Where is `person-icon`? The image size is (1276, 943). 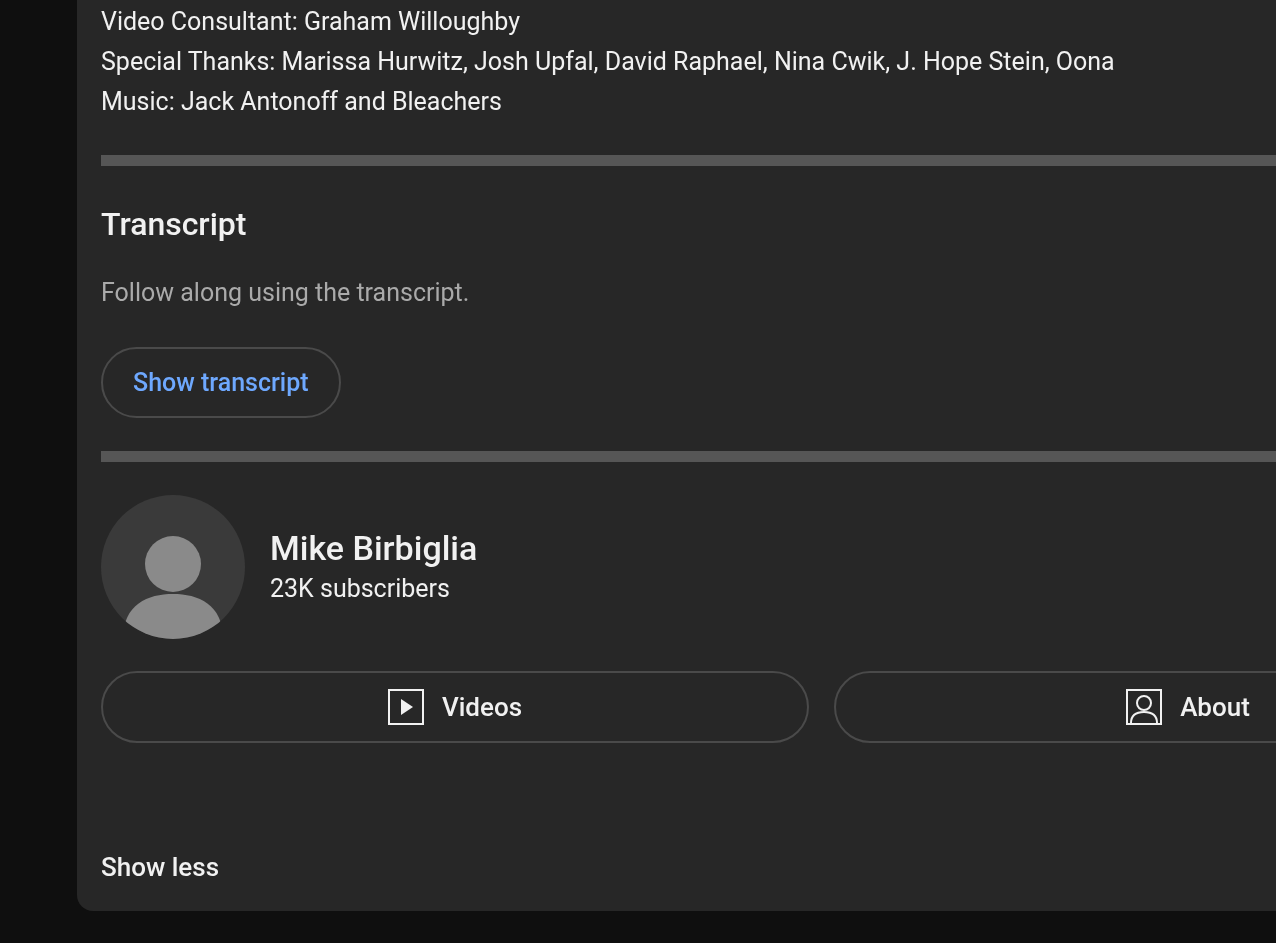
person-icon is located at coordinates (1144, 707).